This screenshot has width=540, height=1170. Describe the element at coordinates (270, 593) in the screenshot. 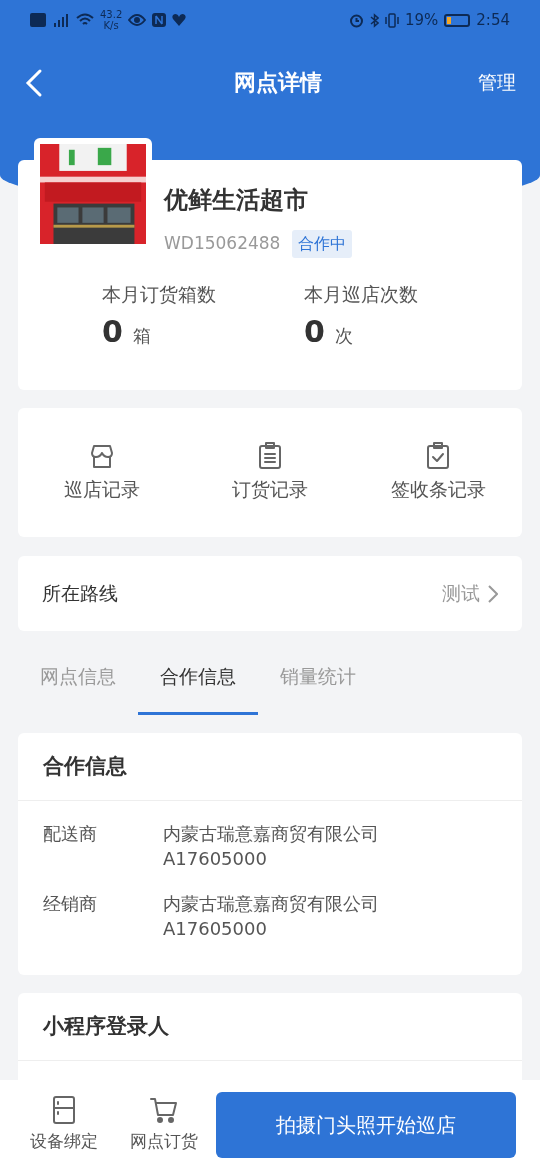

I see `route-row: 所在路线 测试` at that location.